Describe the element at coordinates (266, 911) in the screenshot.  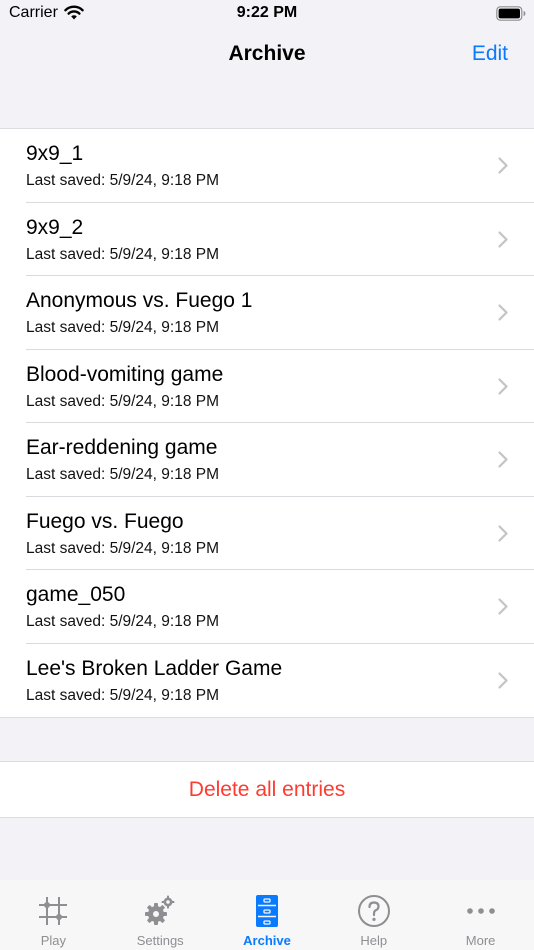
I see `filing-cabinet-icon` at that location.